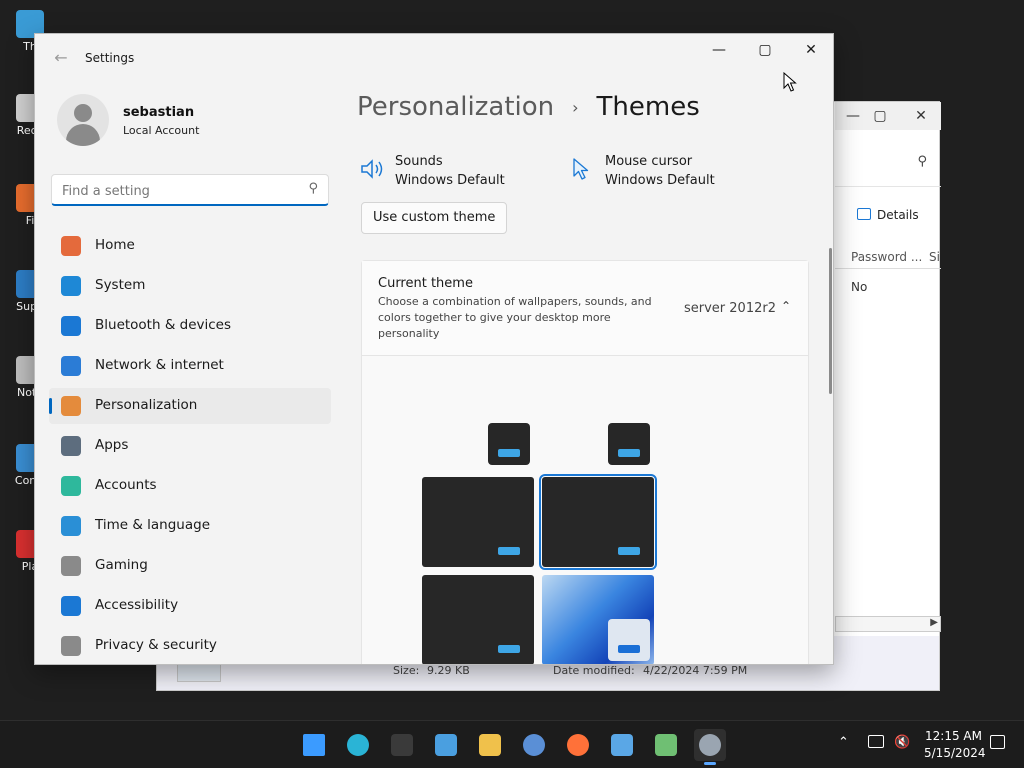 Image resolution: width=1024 pixels, height=768 pixels. I want to click on clock-time: 12:15 AM, so click(953, 736).